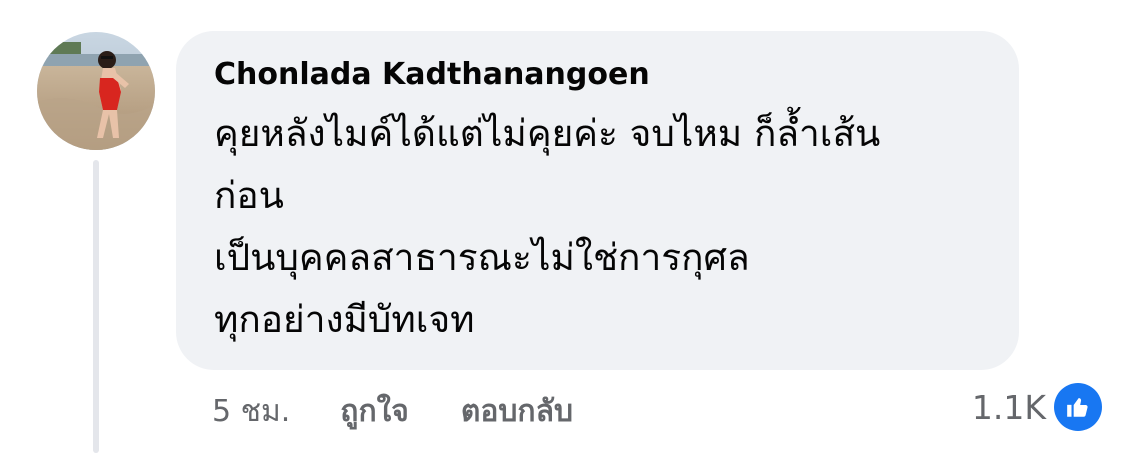  What do you see at coordinates (432, 75) in the screenshot?
I see `comment-author: Chonlada Kadthanangoen` at bounding box center [432, 75].